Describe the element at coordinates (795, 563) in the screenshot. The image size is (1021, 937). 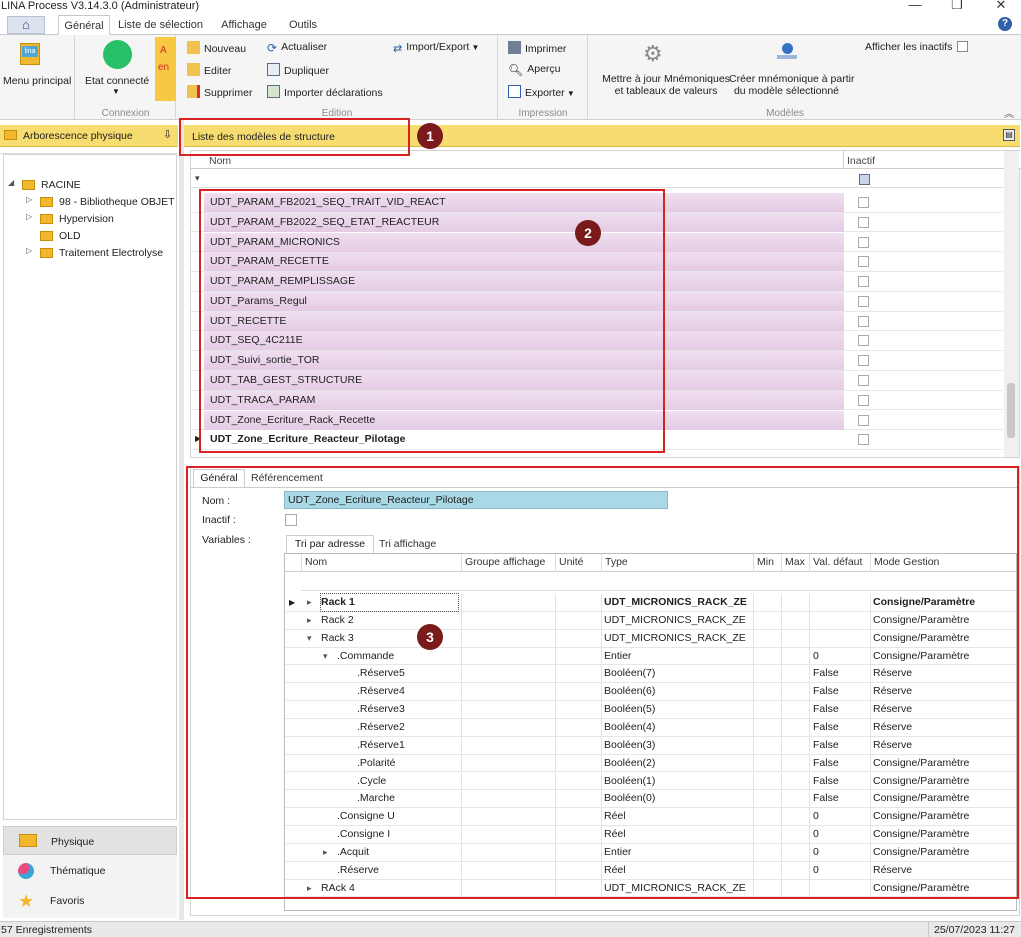
I see `var-col-header: Max` at that location.